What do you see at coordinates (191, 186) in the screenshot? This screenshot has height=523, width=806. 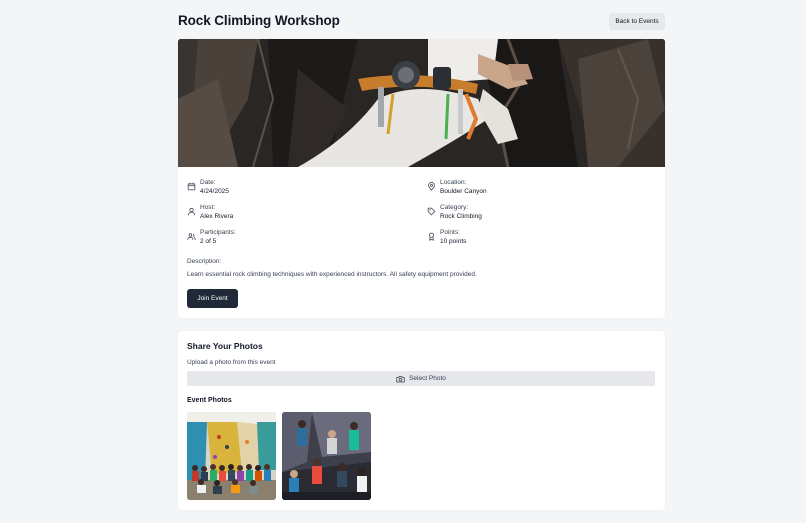 I see `calendar-icon` at bounding box center [191, 186].